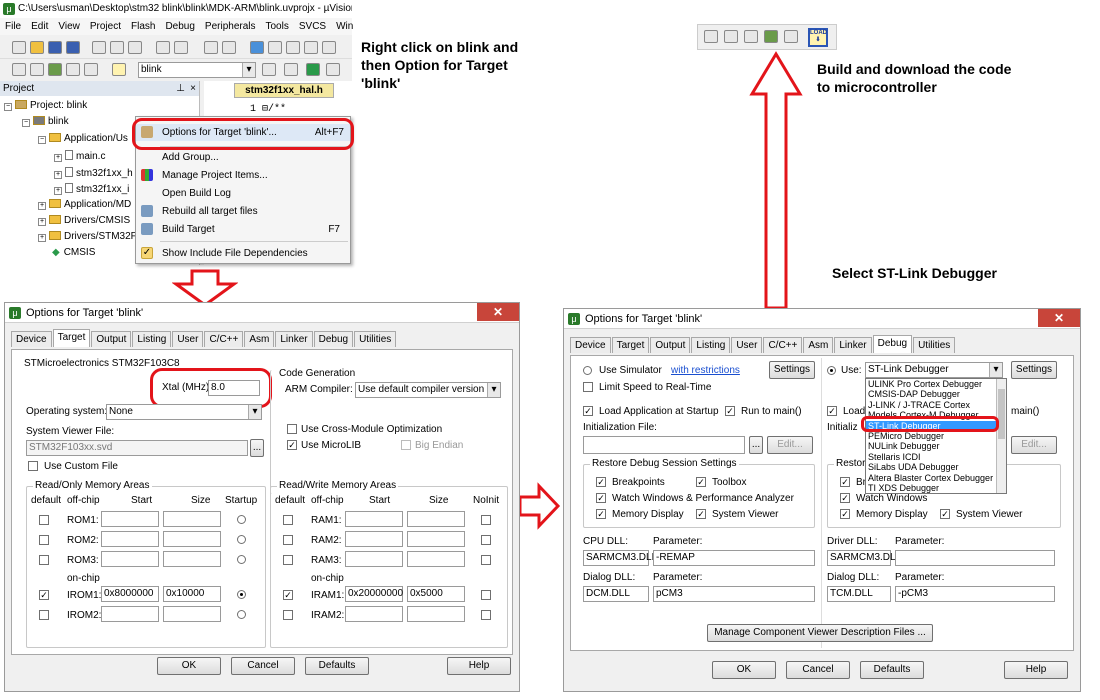 Image resolution: width=1100 pixels, height=700 pixels. What do you see at coordinates (130, 539) in the screenshot?
I see `rom2-start` at bounding box center [130, 539].